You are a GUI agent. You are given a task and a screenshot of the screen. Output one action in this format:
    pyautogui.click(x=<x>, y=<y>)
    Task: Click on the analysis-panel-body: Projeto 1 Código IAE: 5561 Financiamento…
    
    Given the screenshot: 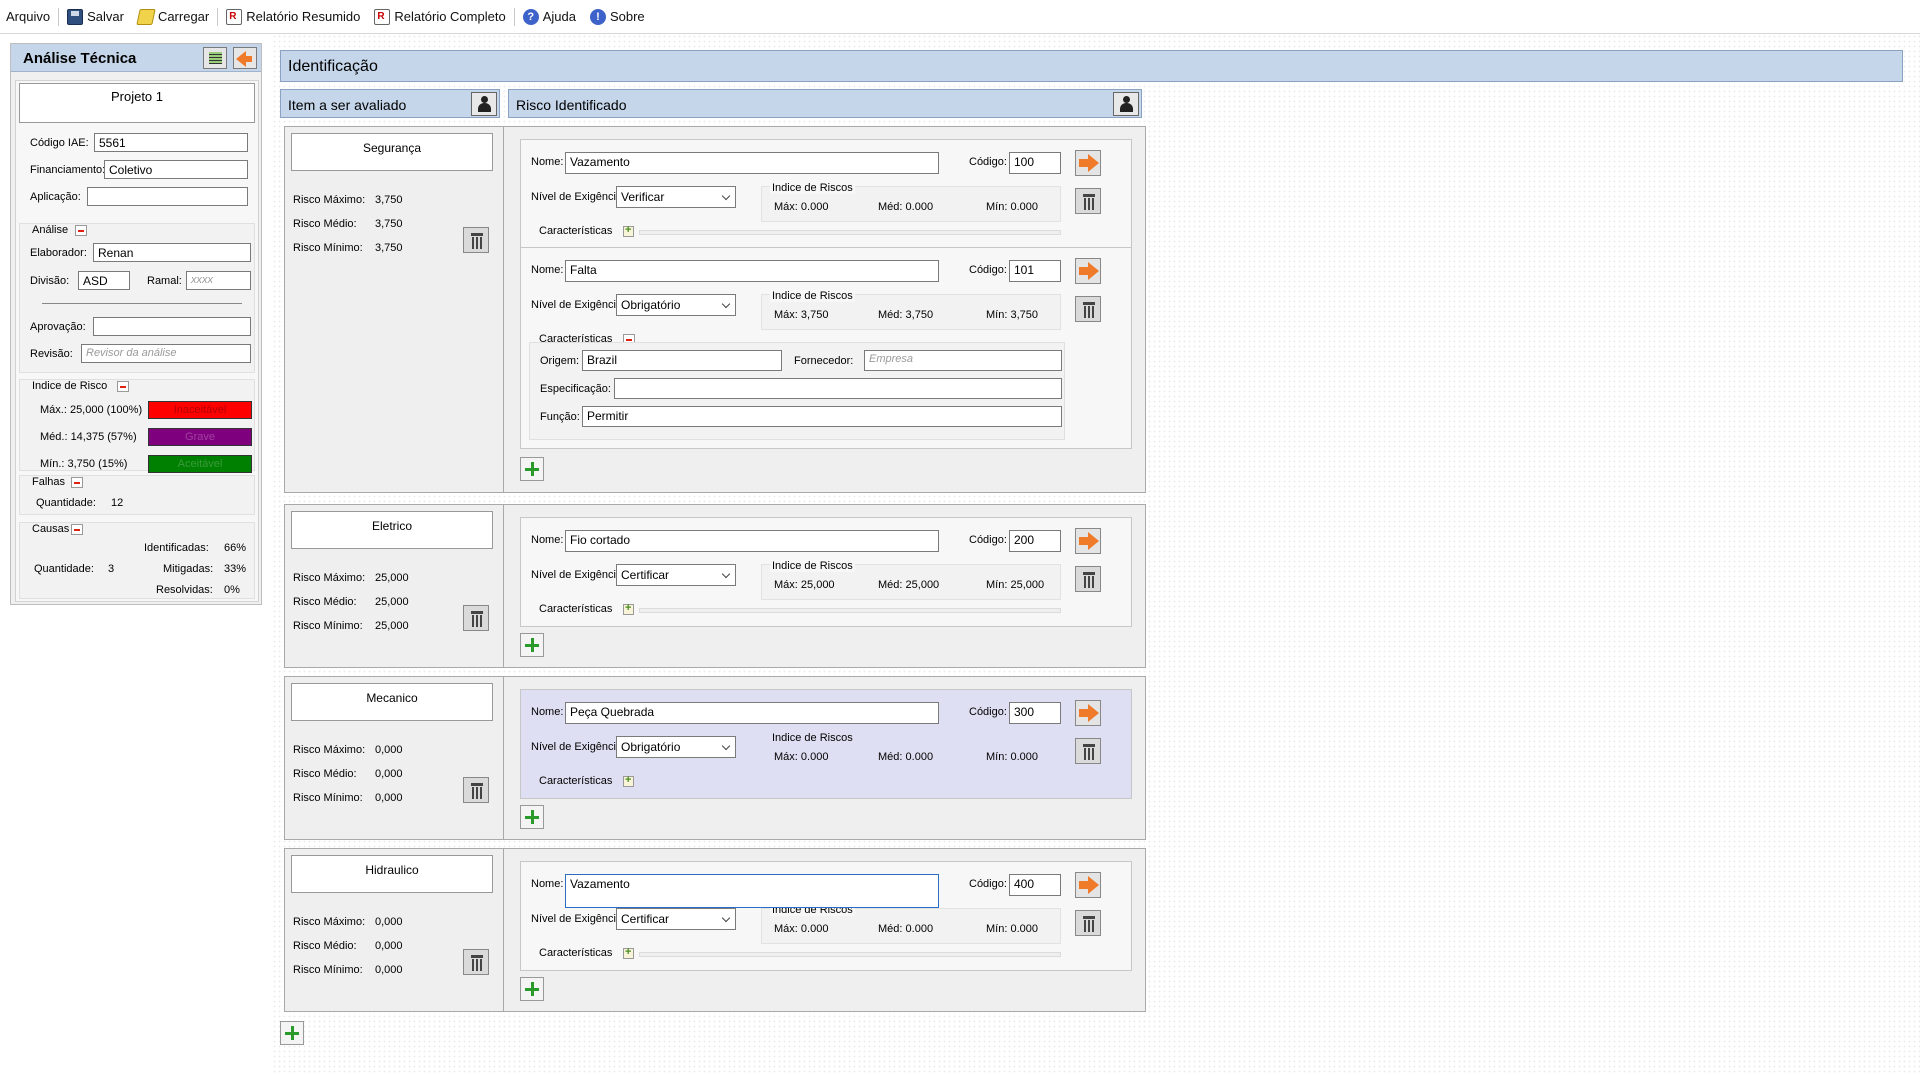 What is the action you would take?
    pyautogui.click(x=137, y=341)
    